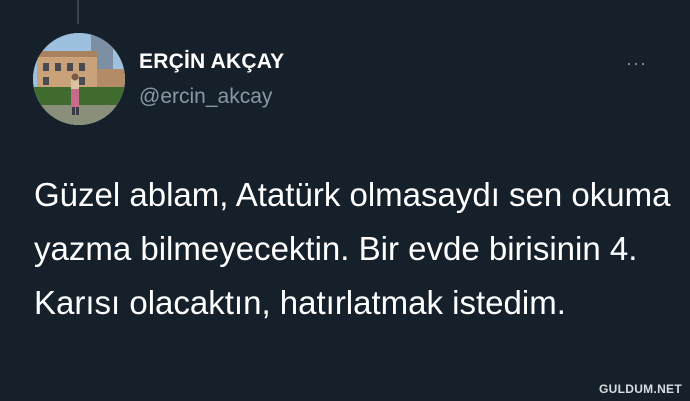 The image size is (690, 401). I want to click on author-name: ERÇİN AKÇAY, so click(211, 62).